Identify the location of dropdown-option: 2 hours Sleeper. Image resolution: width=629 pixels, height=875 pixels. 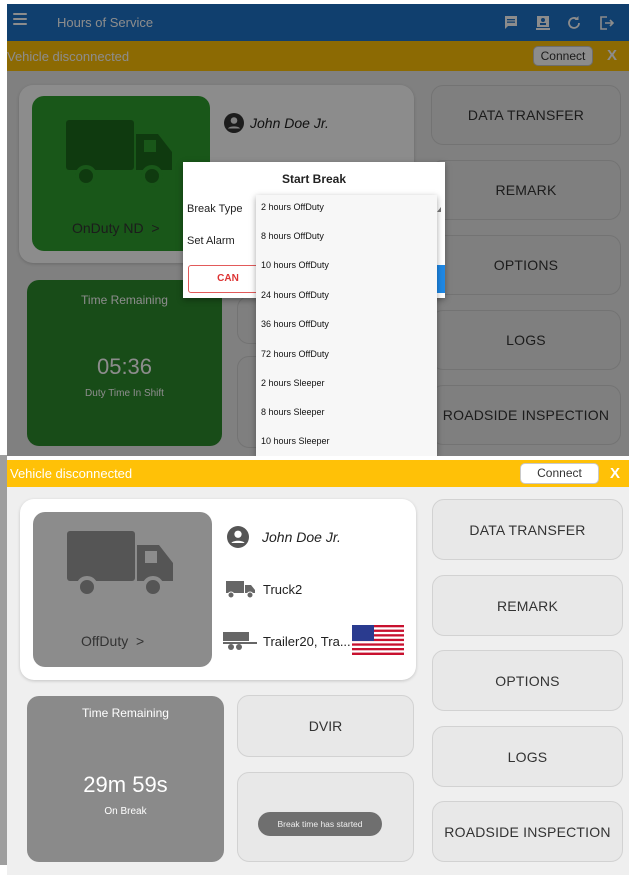
(293, 383).